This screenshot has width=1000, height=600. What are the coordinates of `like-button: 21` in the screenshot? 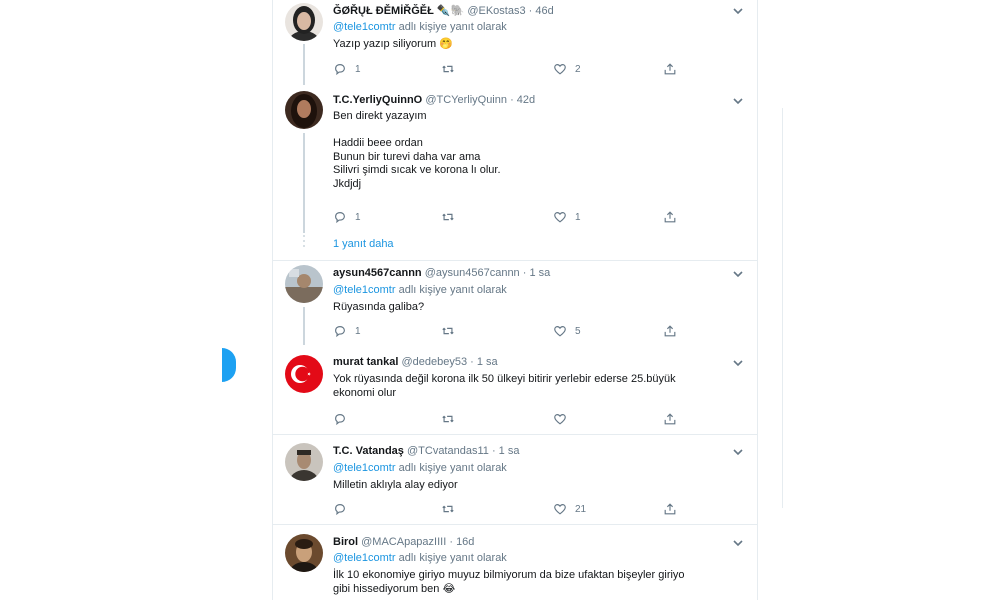 It's located at (569, 509).